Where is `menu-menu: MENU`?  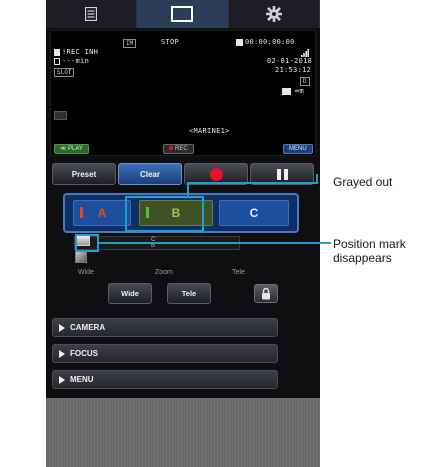 menu-menu: MENU is located at coordinates (165, 379).